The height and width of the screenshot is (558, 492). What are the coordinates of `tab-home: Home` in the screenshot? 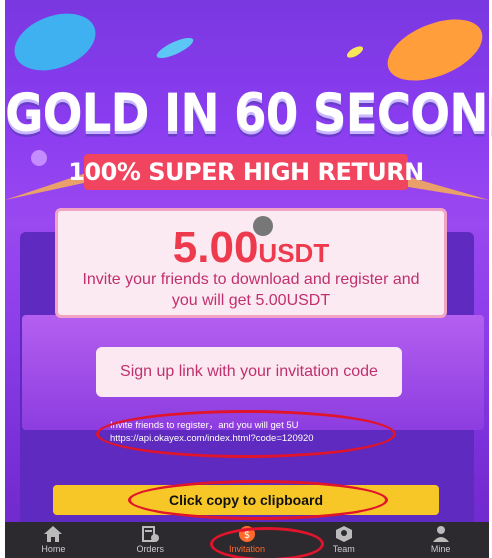 It's located at (53, 540).